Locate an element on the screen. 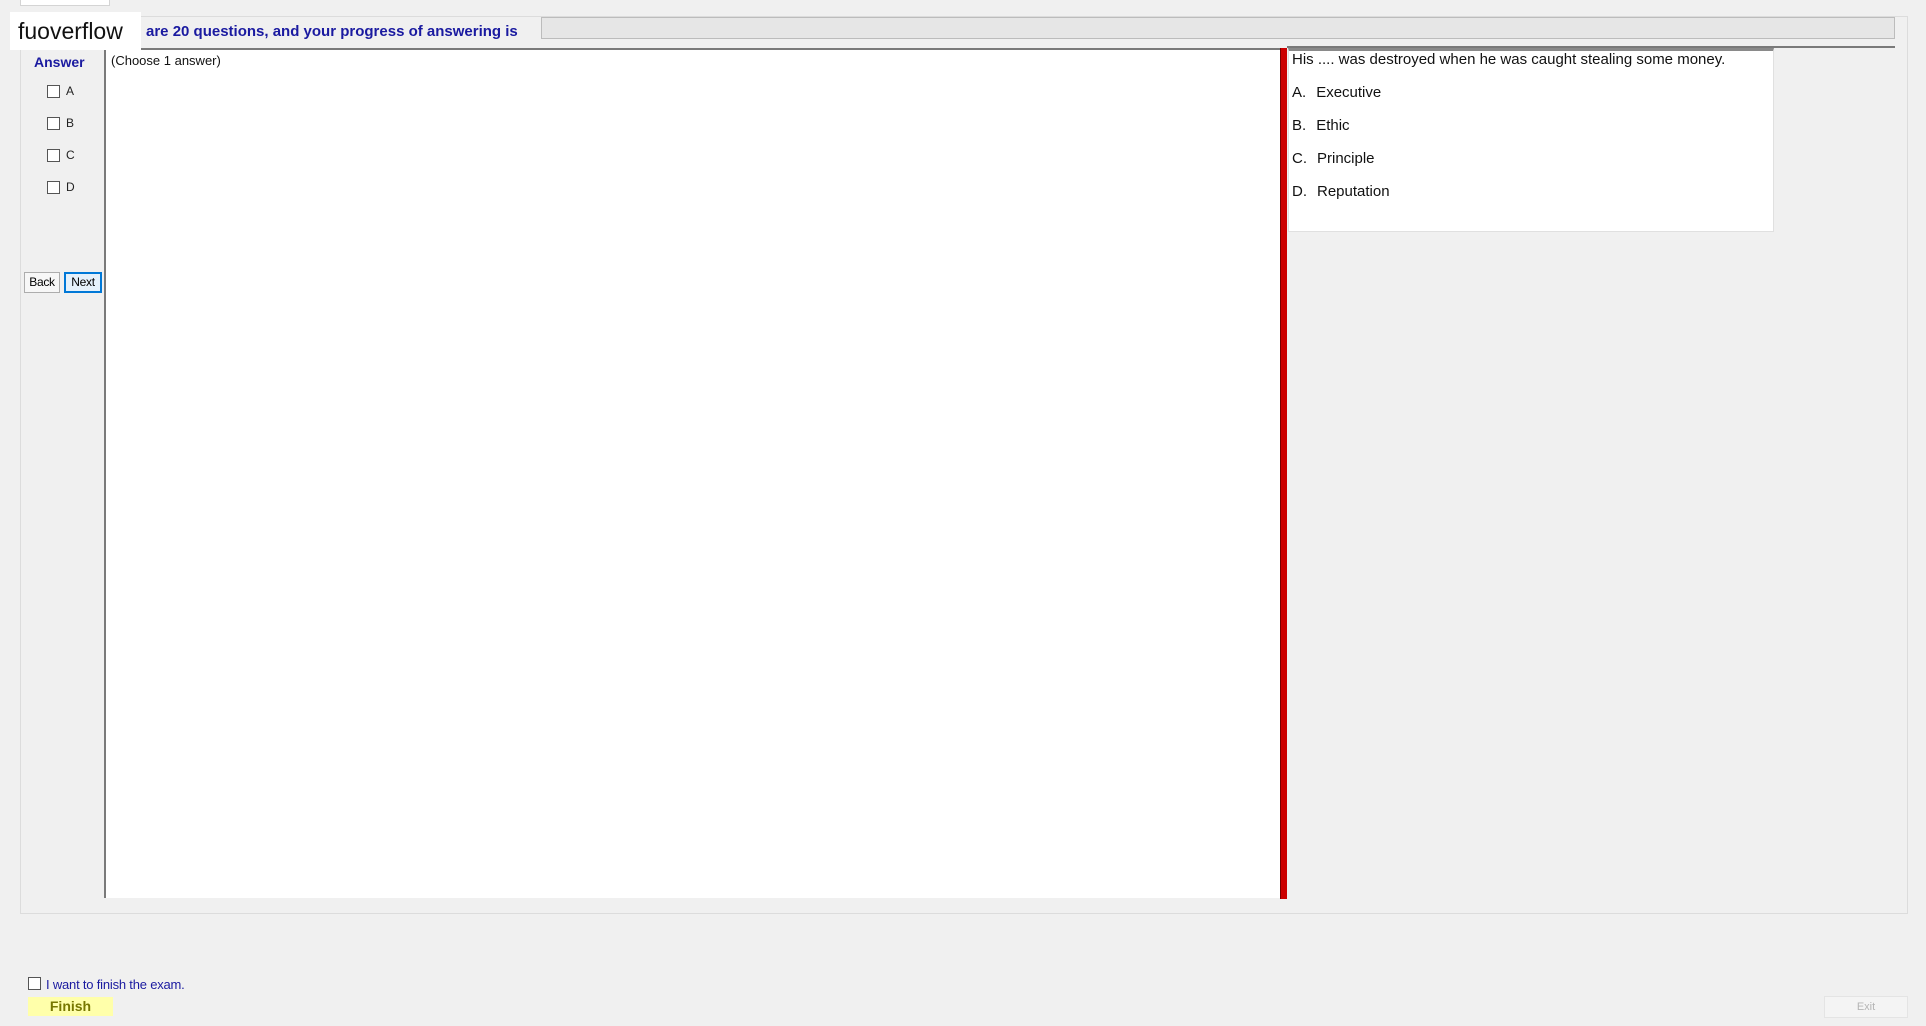 The width and height of the screenshot is (1926, 1026). choice-label-d: D is located at coordinates (70, 187).